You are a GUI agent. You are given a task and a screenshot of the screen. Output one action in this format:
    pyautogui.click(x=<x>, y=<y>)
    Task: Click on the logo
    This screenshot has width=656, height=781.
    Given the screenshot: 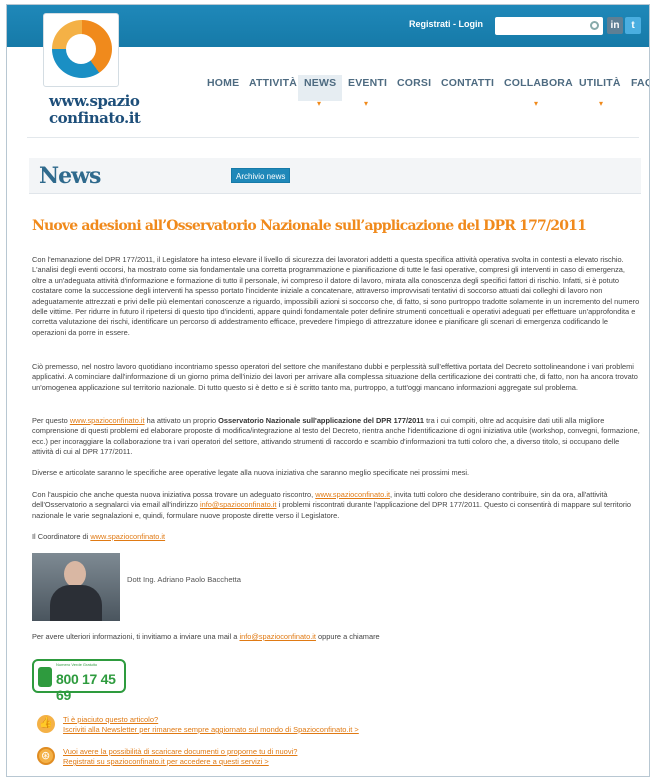 What is the action you would take?
    pyautogui.click(x=81, y=50)
    